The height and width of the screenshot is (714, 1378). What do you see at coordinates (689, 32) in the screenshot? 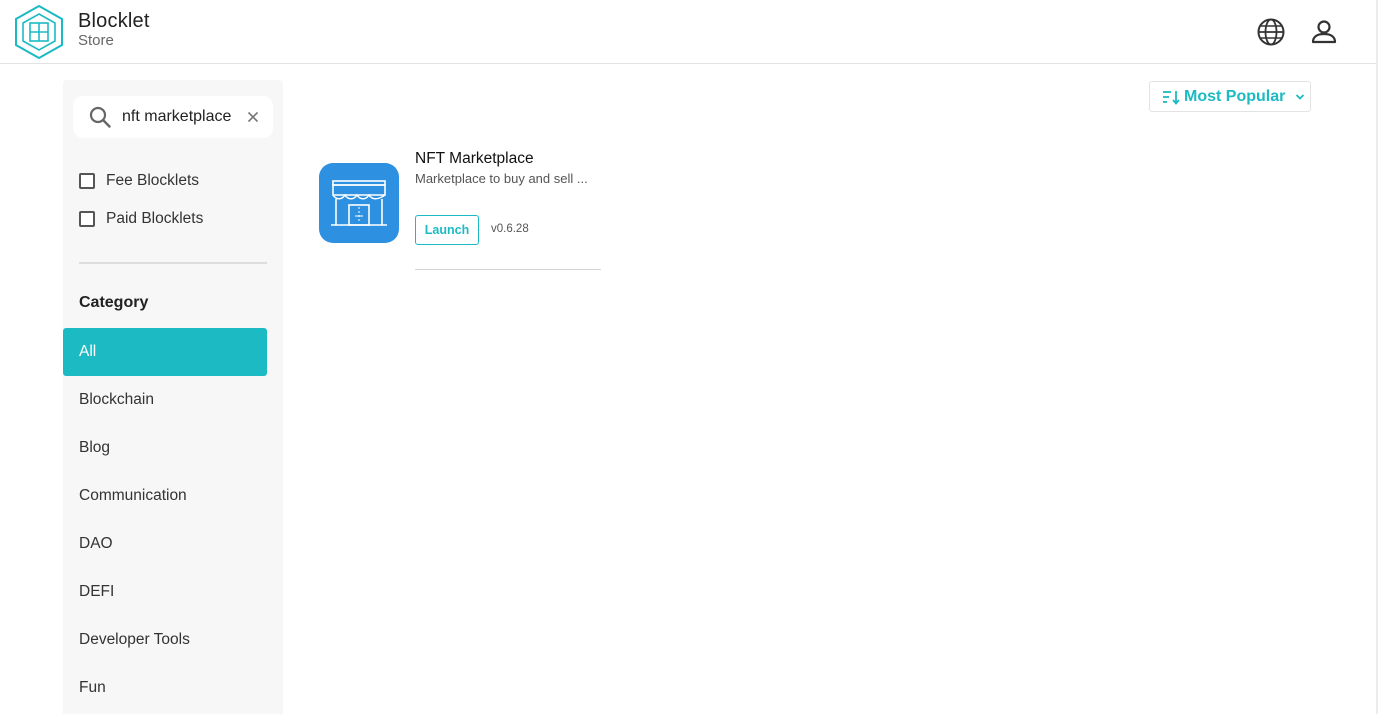
I see `app-header: Blocklet Store` at bounding box center [689, 32].